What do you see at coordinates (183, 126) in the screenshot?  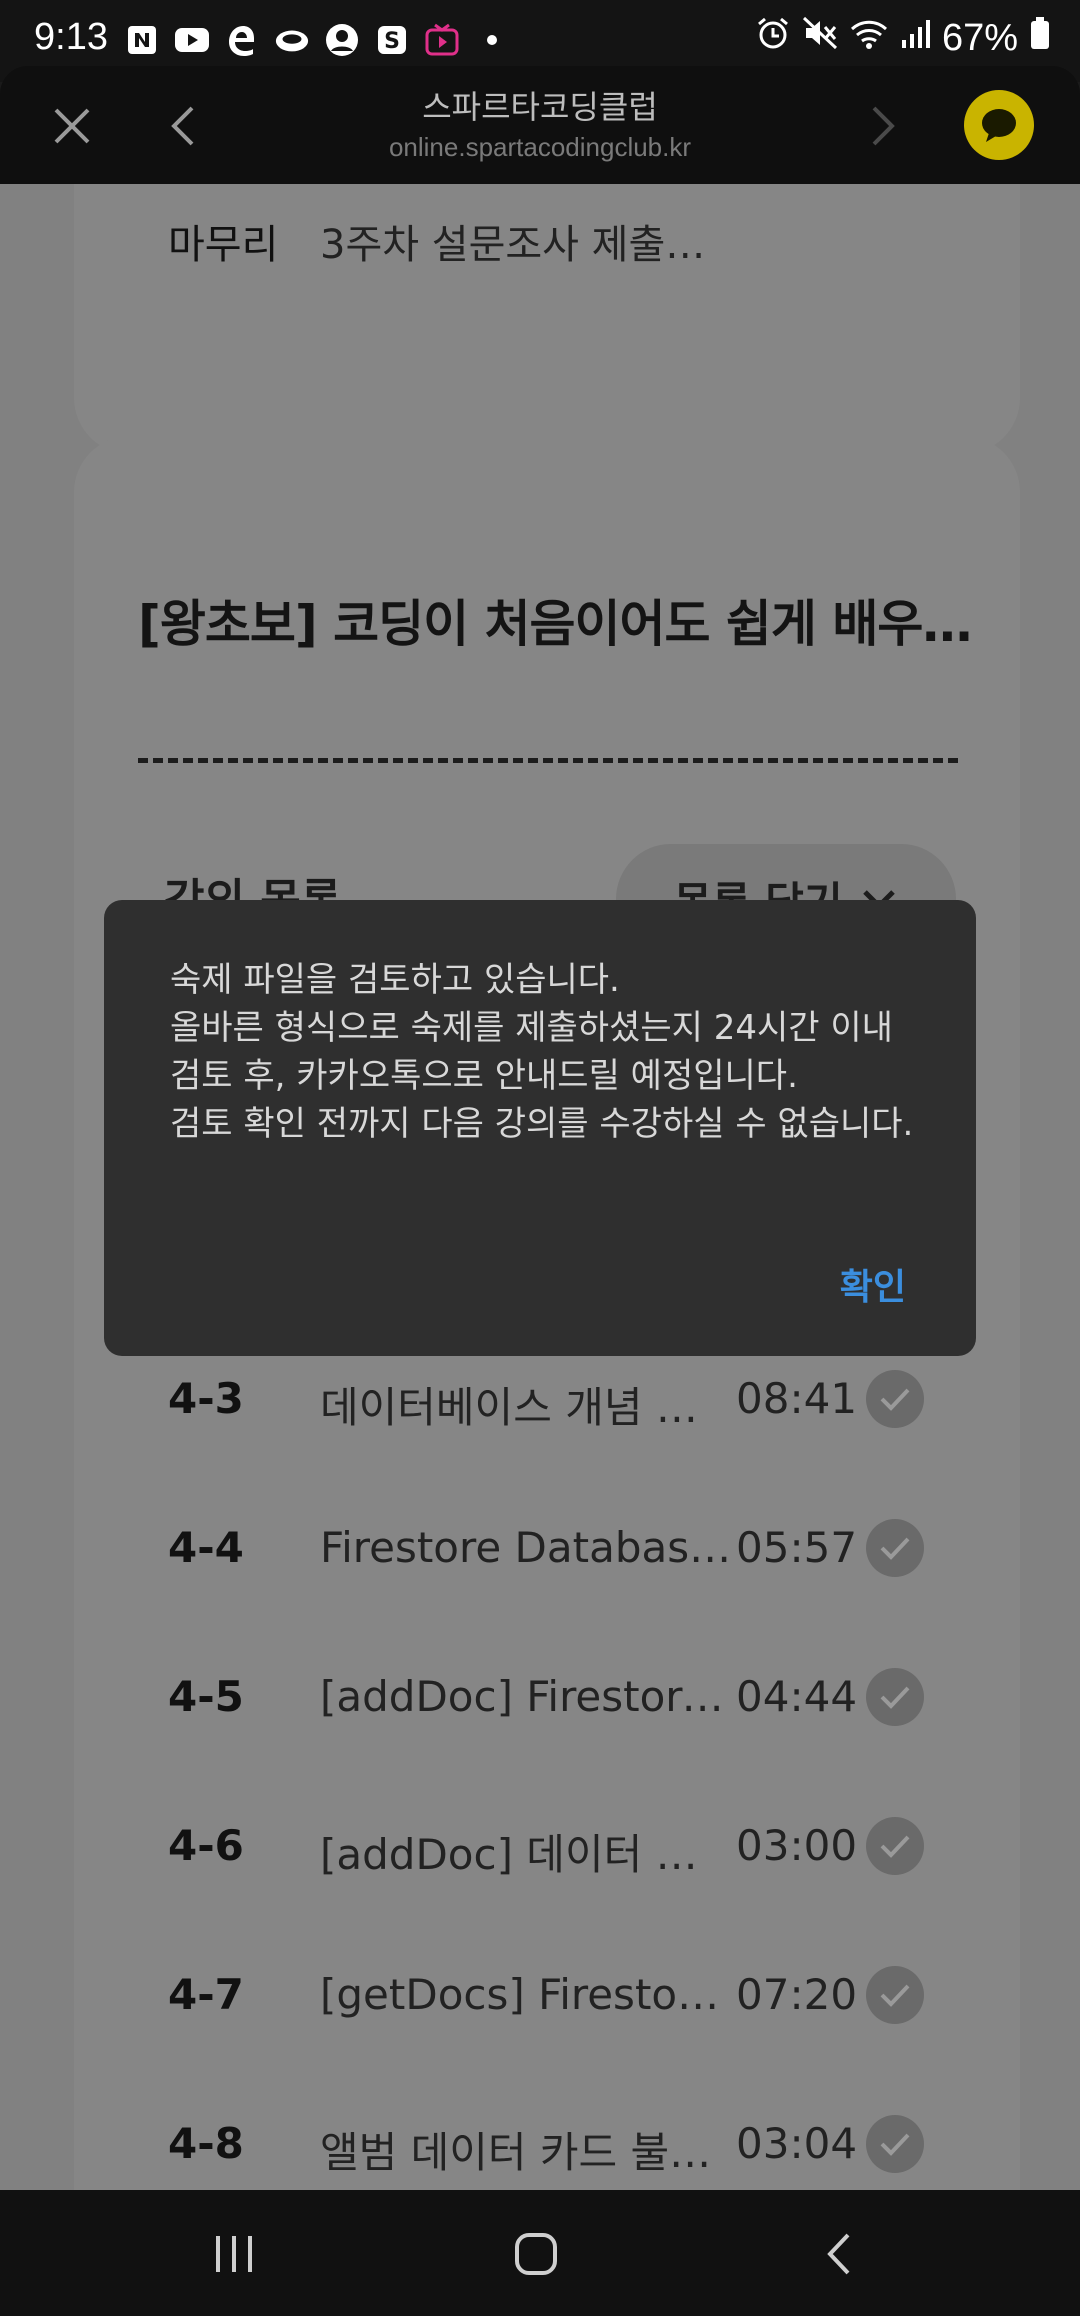 I see `back-icon` at bounding box center [183, 126].